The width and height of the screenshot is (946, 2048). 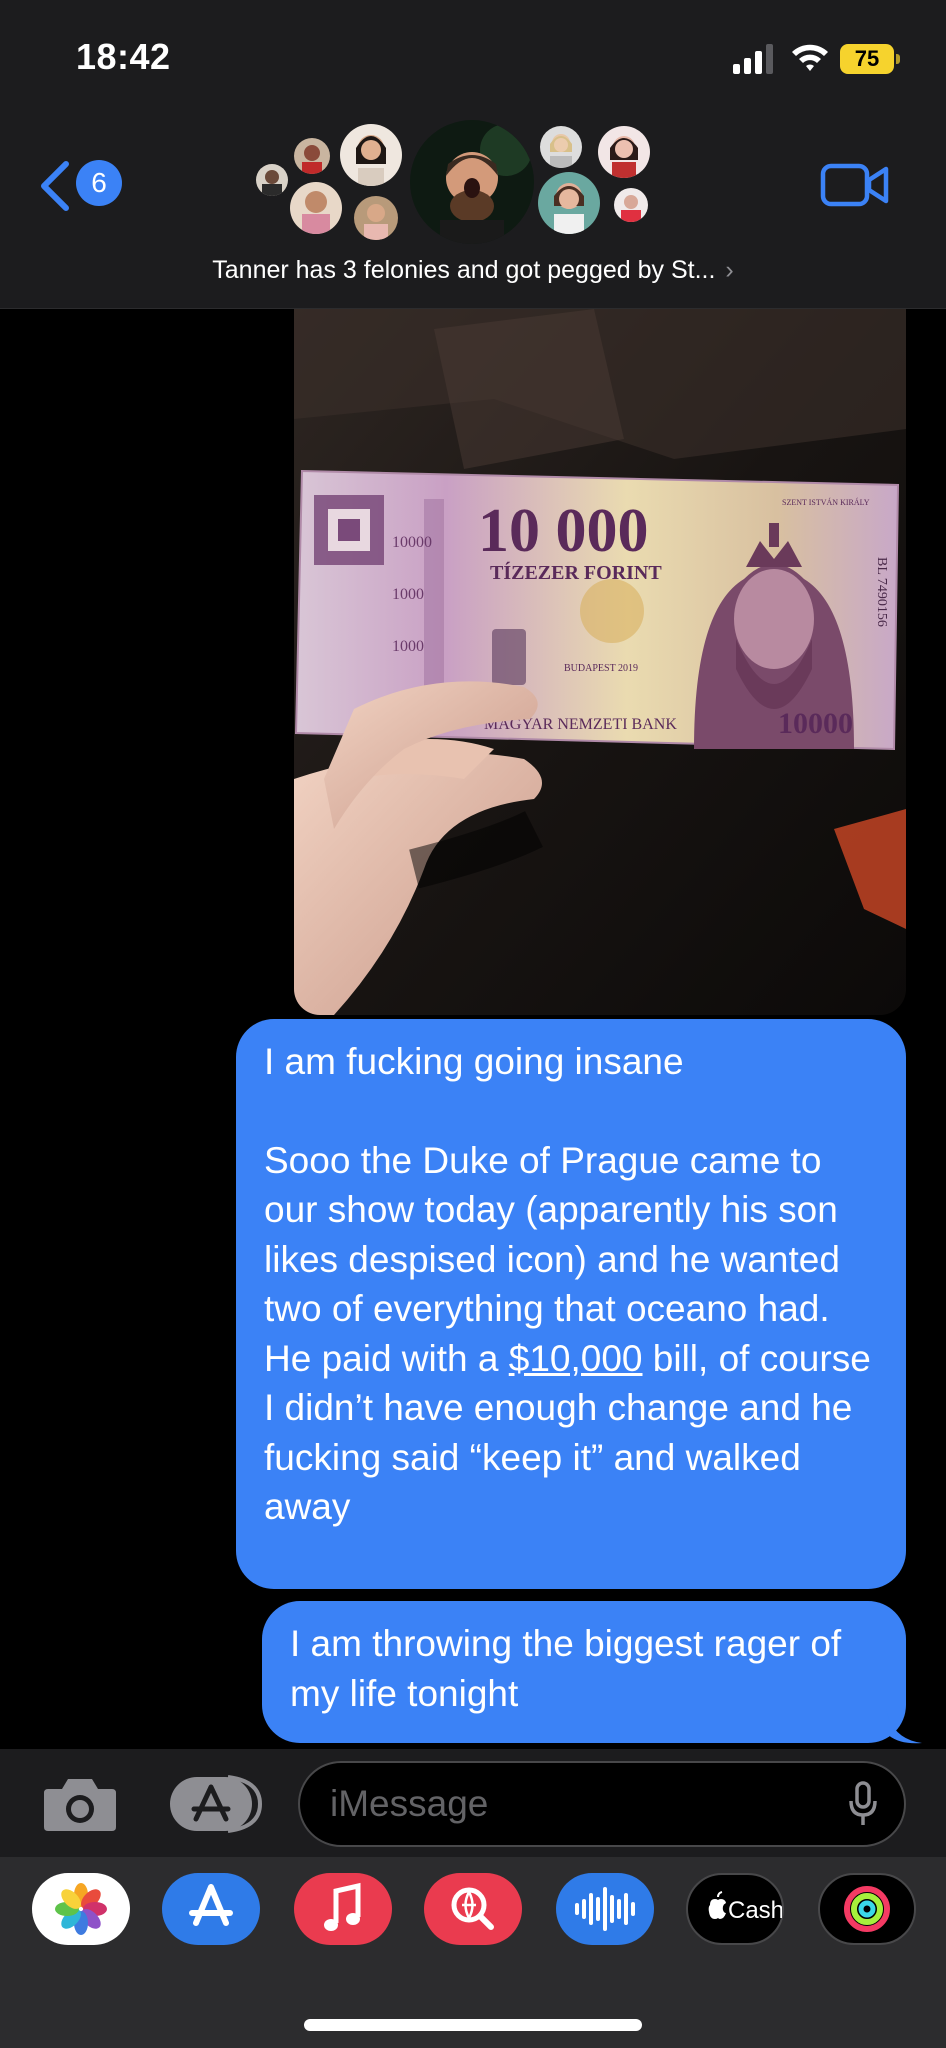 What do you see at coordinates (412, 542) in the screenshot?
I see `banknote-small-amount: 10000` at bounding box center [412, 542].